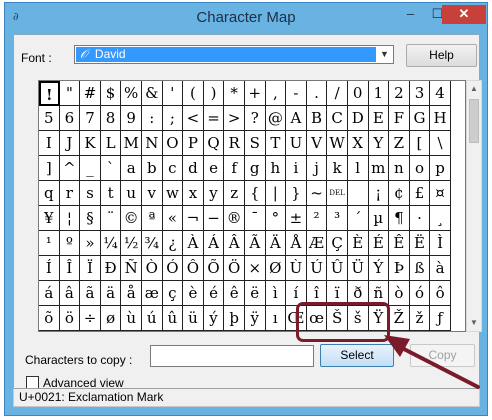 Image resolution: width=492 pixels, height=420 pixels. Describe the element at coordinates (317, 93) in the screenshot. I see `character-cell: .` at that location.